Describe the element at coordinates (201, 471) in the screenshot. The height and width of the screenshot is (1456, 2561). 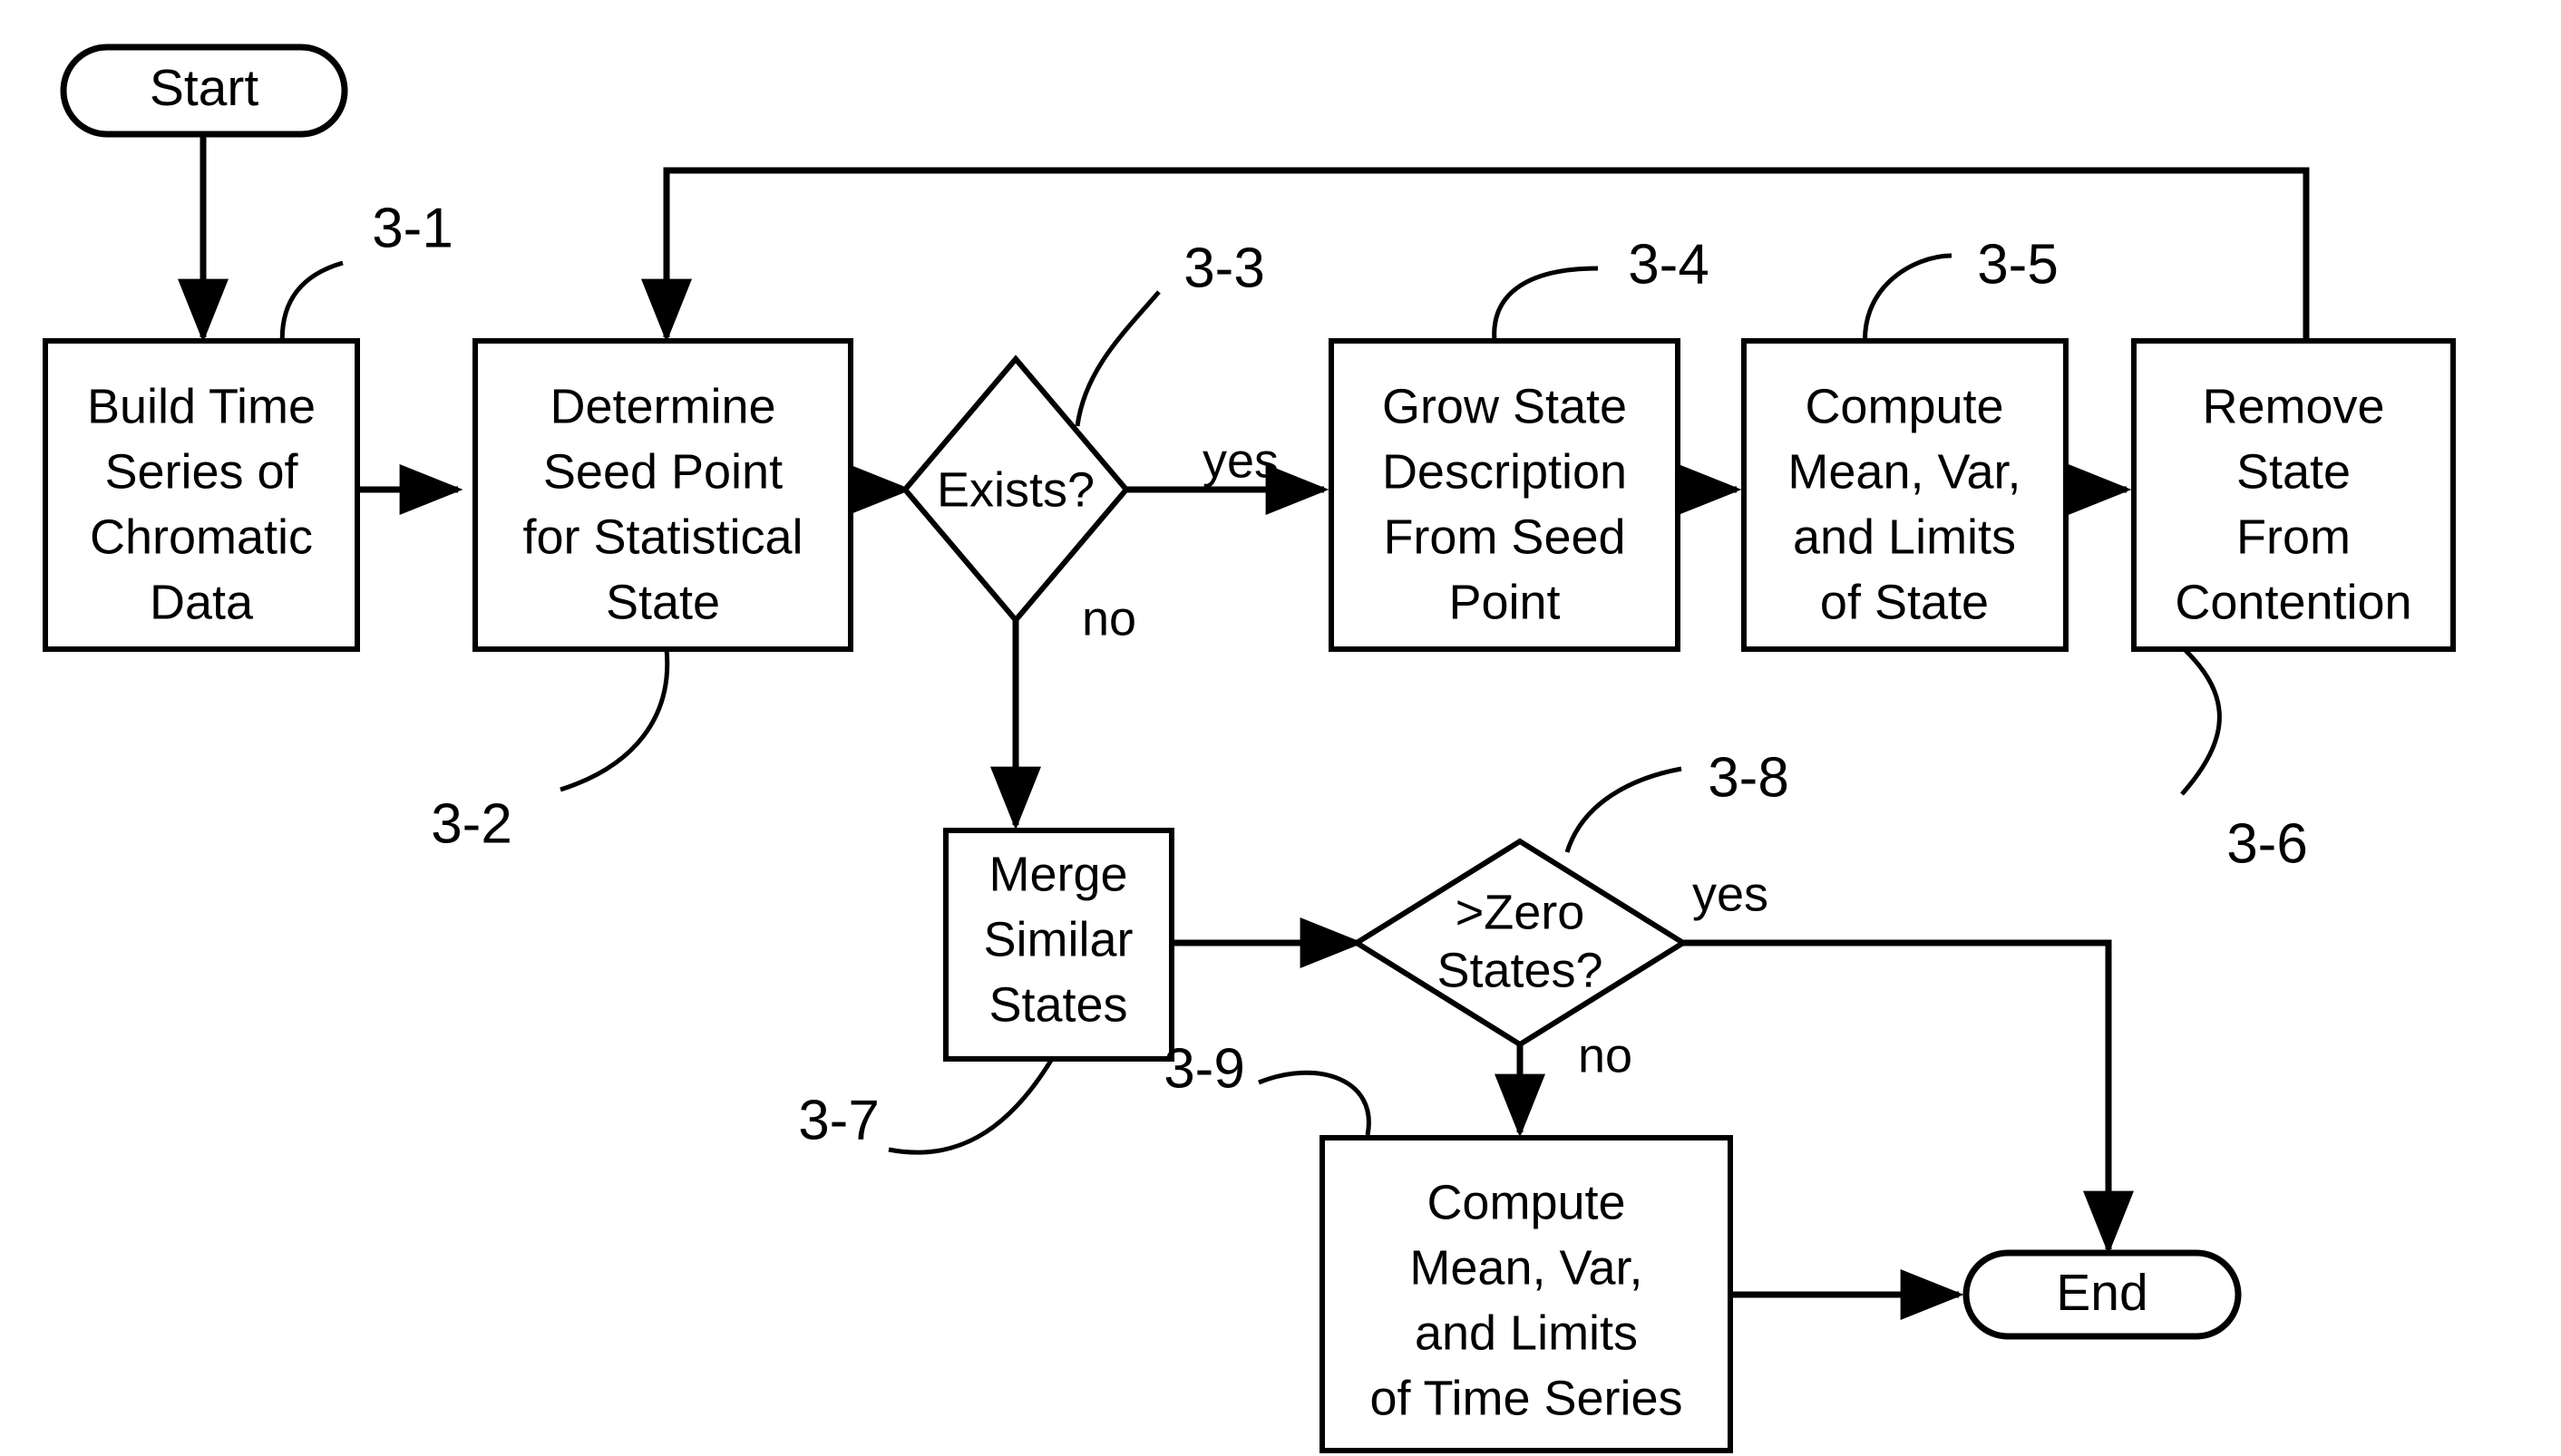
I see `build-time-series-line-2: Series of` at that location.